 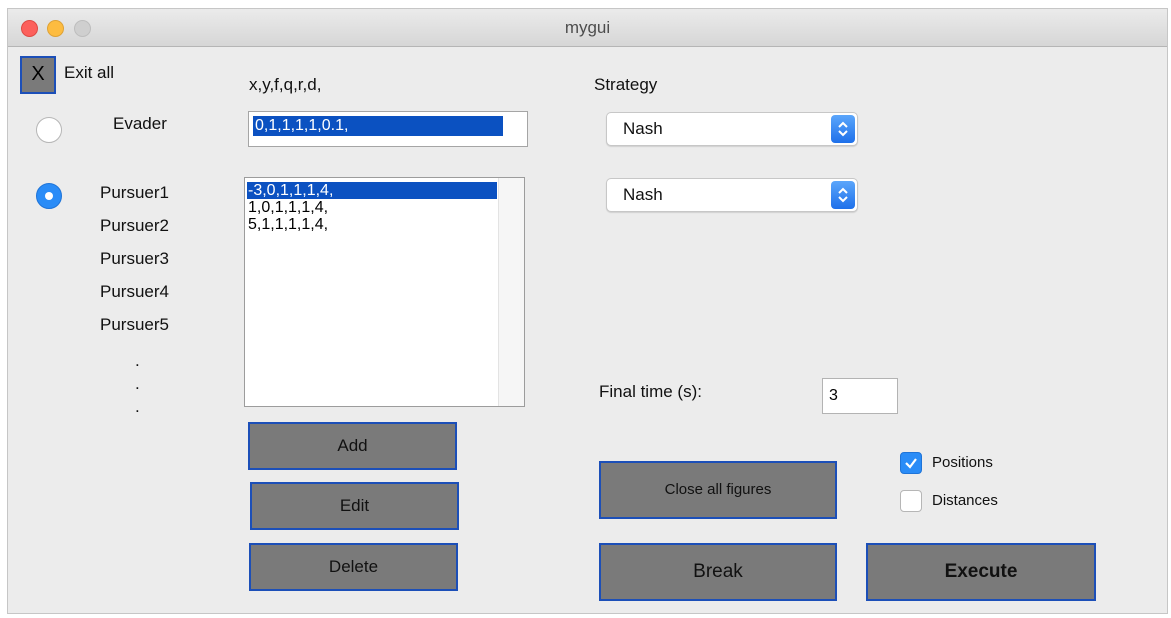 I want to click on evader-radio, so click(x=49, y=130).